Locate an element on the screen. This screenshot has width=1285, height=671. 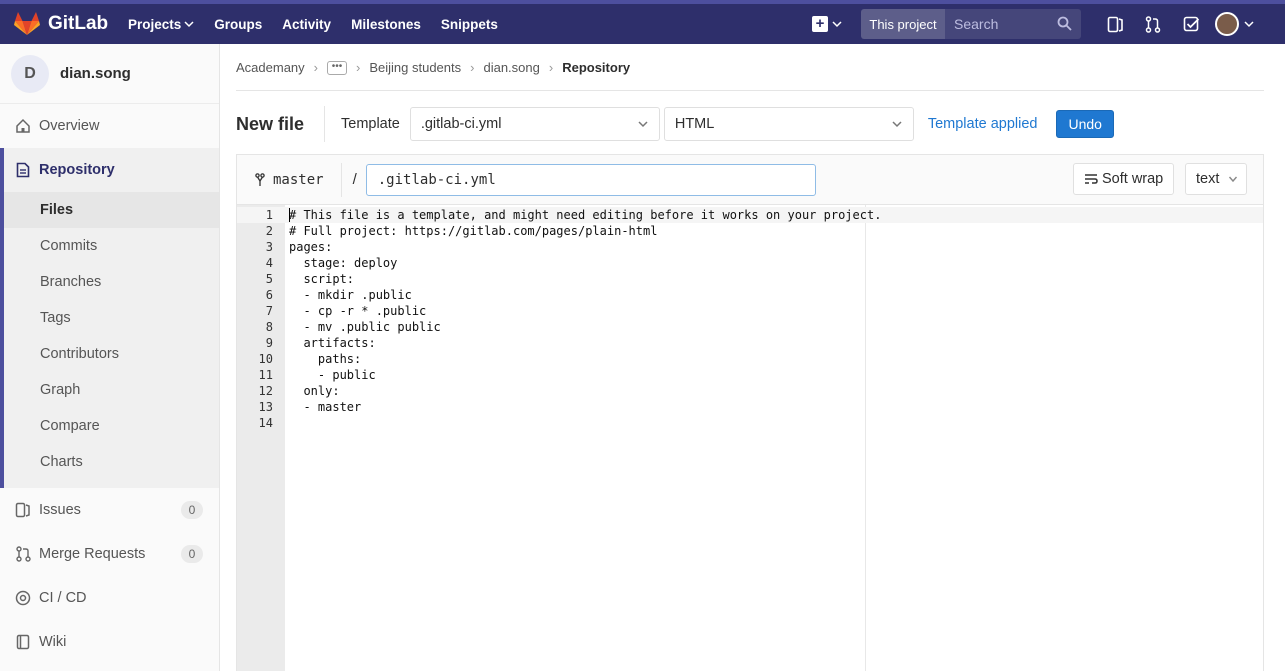
breadcrumb-link: Academany is located at coordinates (270, 67).